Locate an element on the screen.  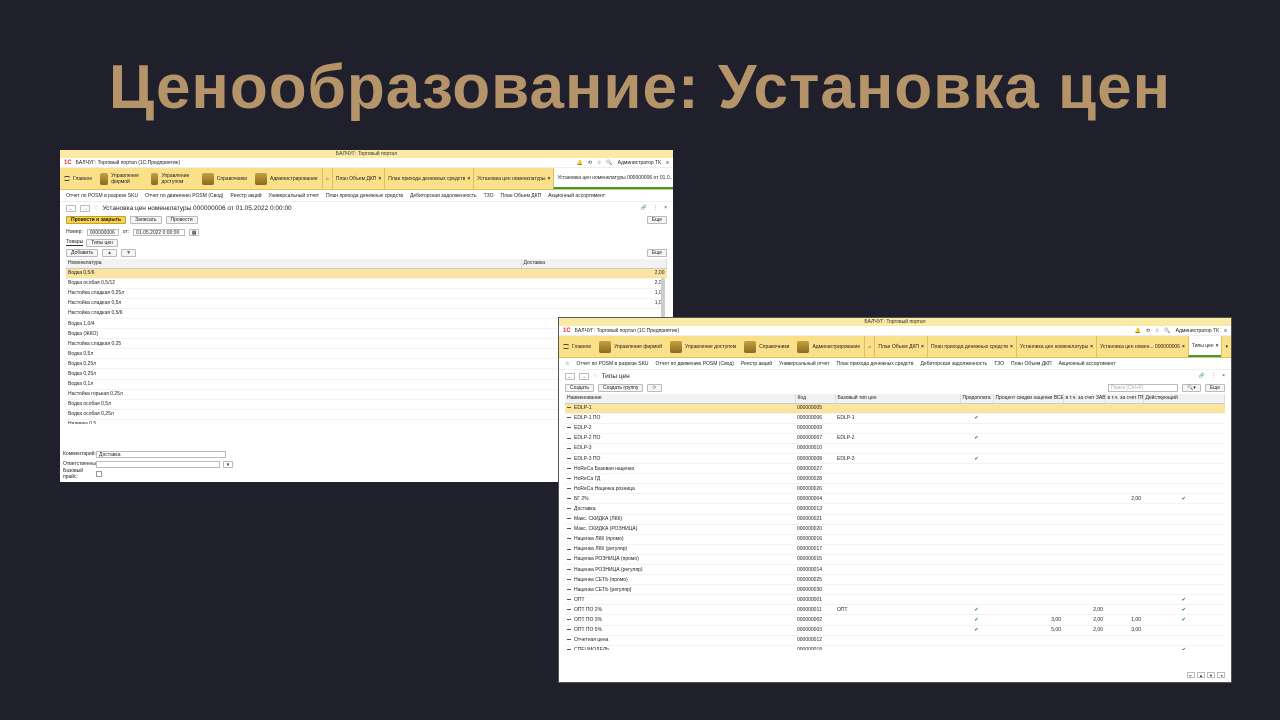
open-tab: План Объем ДКП × is located at coordinates (358, 178).